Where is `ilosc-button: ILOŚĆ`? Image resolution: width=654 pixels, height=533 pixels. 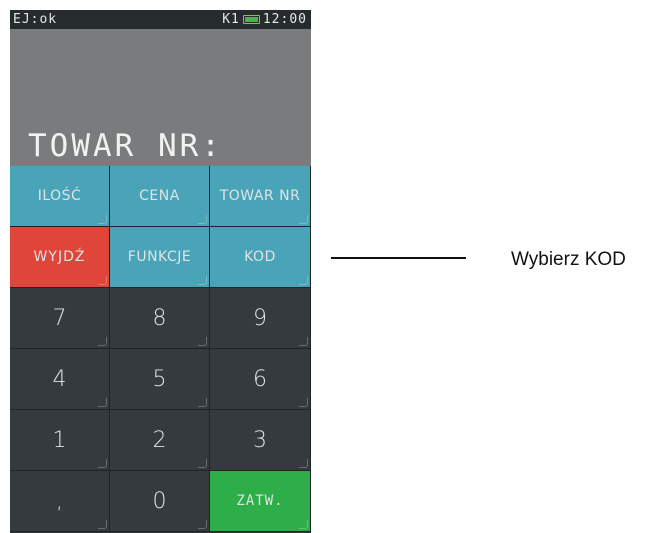
ilosc-button: ILOŚĆ is located at coordinates (60, 196).